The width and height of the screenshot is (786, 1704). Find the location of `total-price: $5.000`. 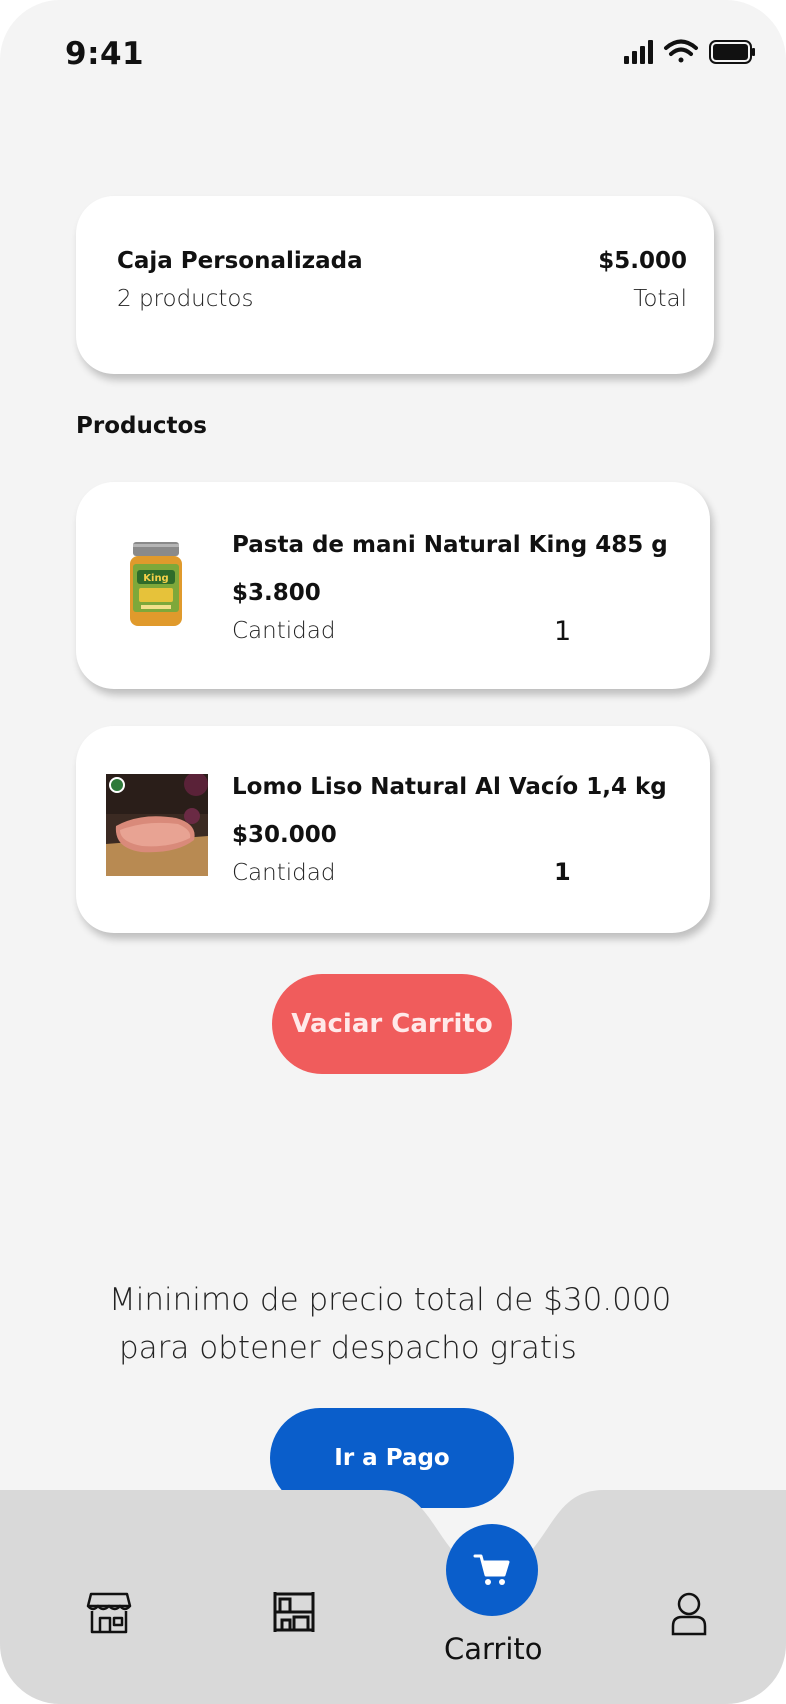

total-price: $5.000 is located at coordinates (642, 261).